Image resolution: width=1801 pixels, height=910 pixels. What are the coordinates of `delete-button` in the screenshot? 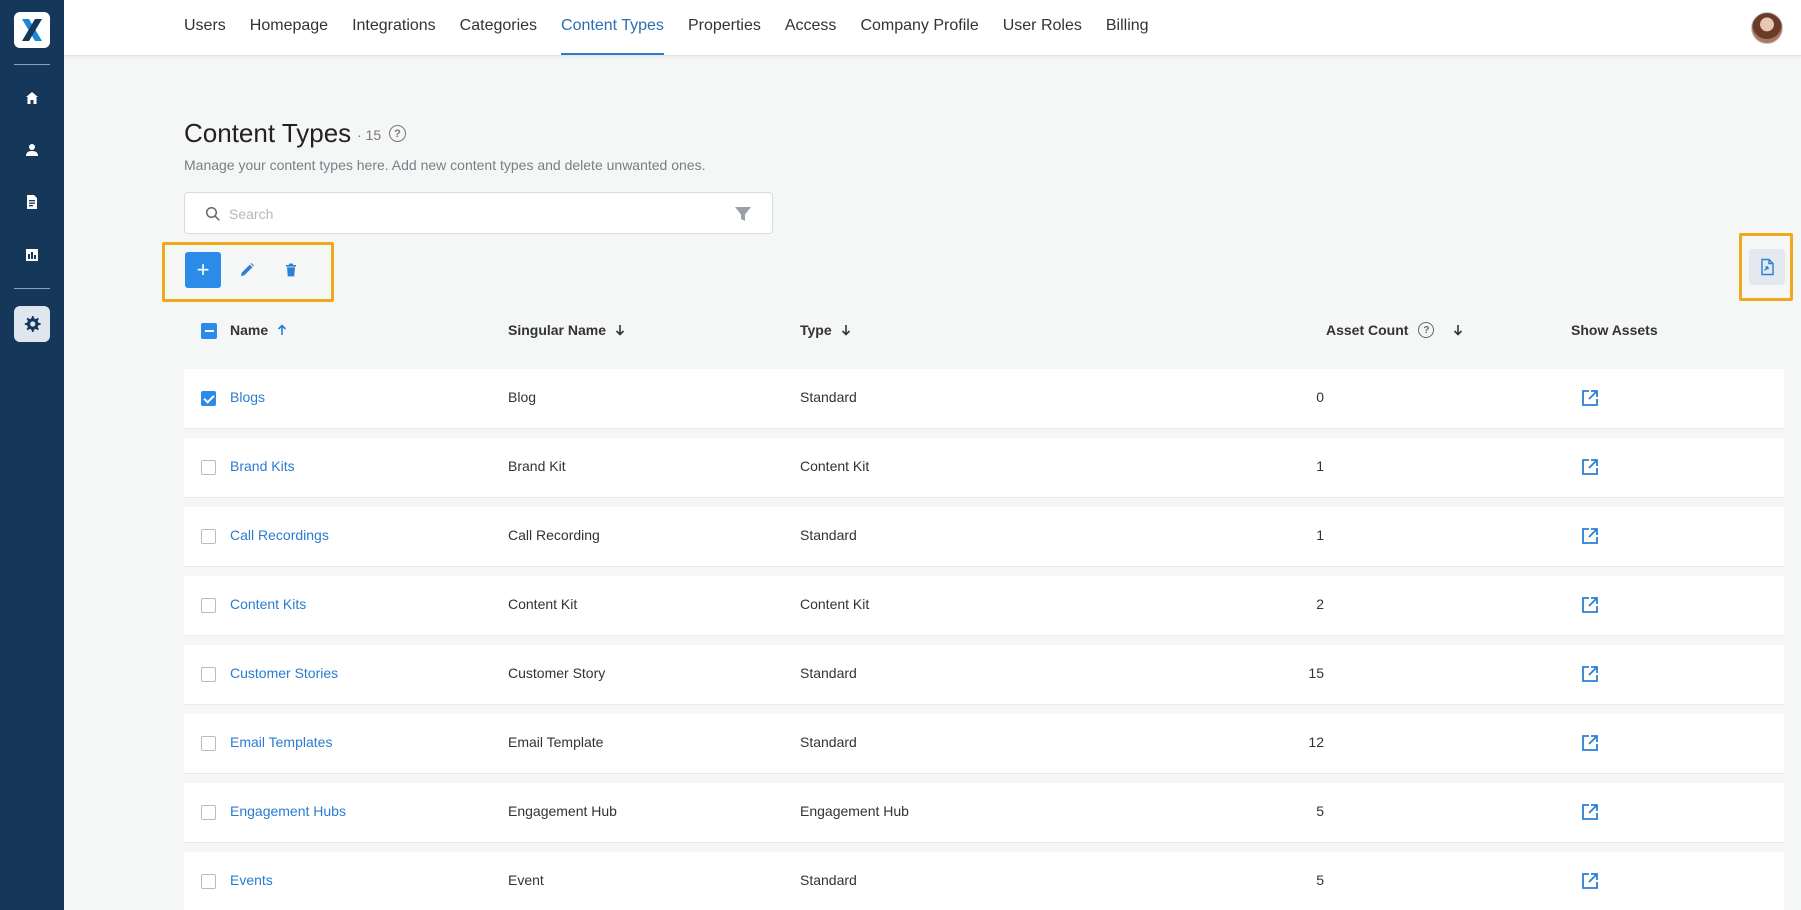 It's located at (291, 270).